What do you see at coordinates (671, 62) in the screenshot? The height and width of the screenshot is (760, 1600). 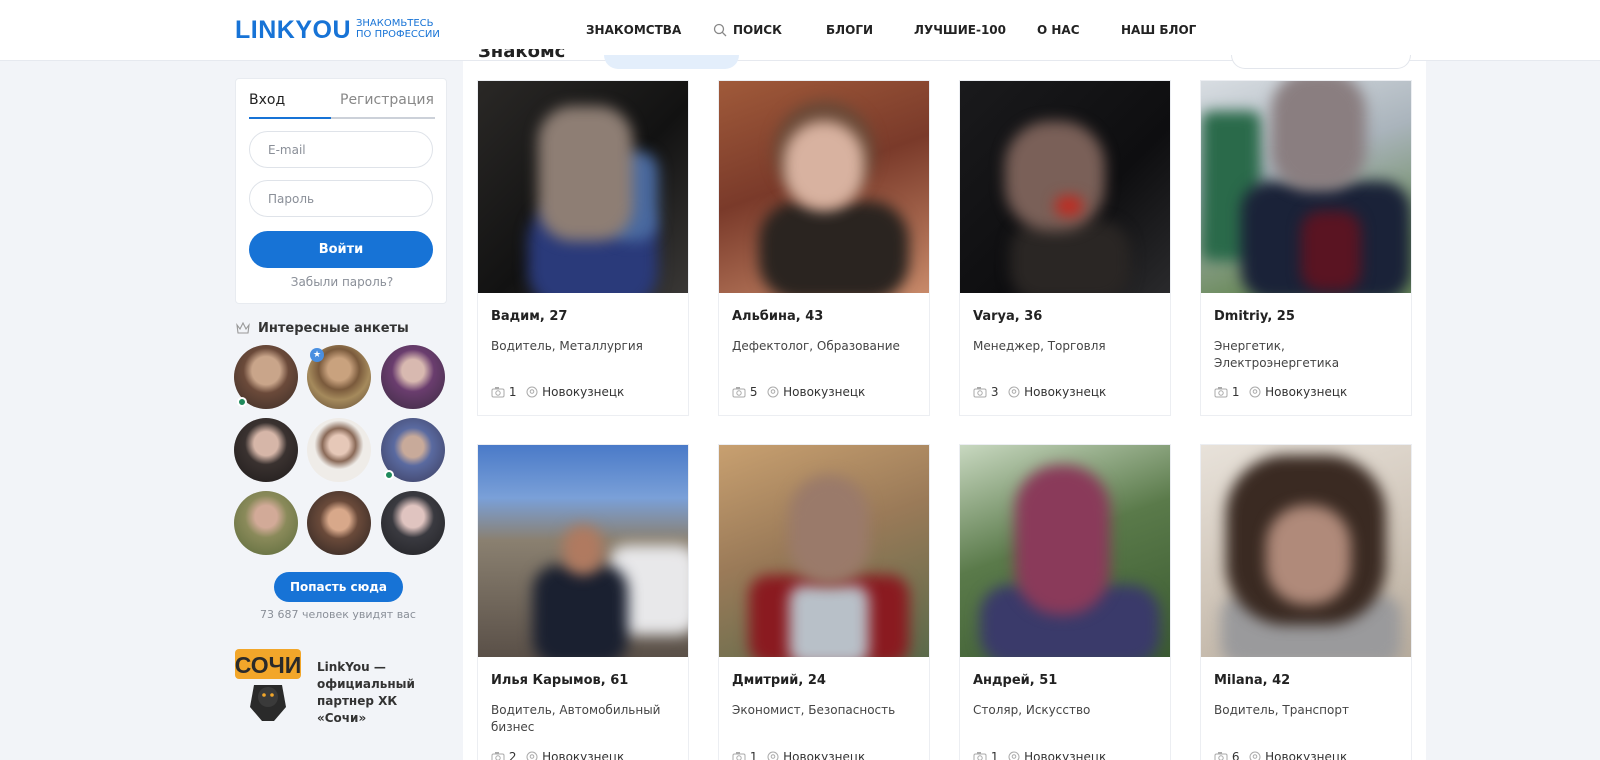 I see `filter-pill-cutoff` at bounding box center [671, 62].